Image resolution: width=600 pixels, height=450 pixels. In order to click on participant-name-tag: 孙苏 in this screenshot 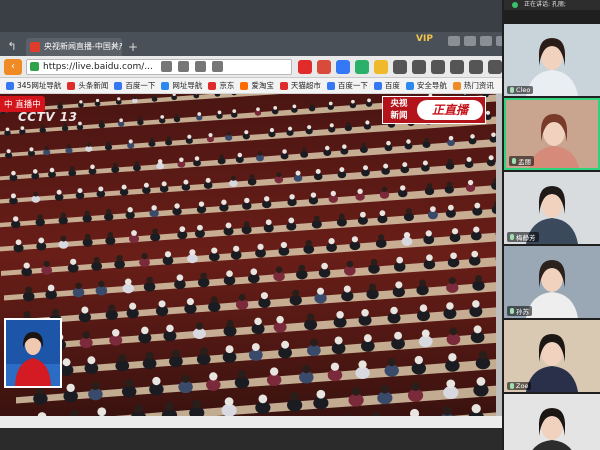, I will do `click(519, 311)`.